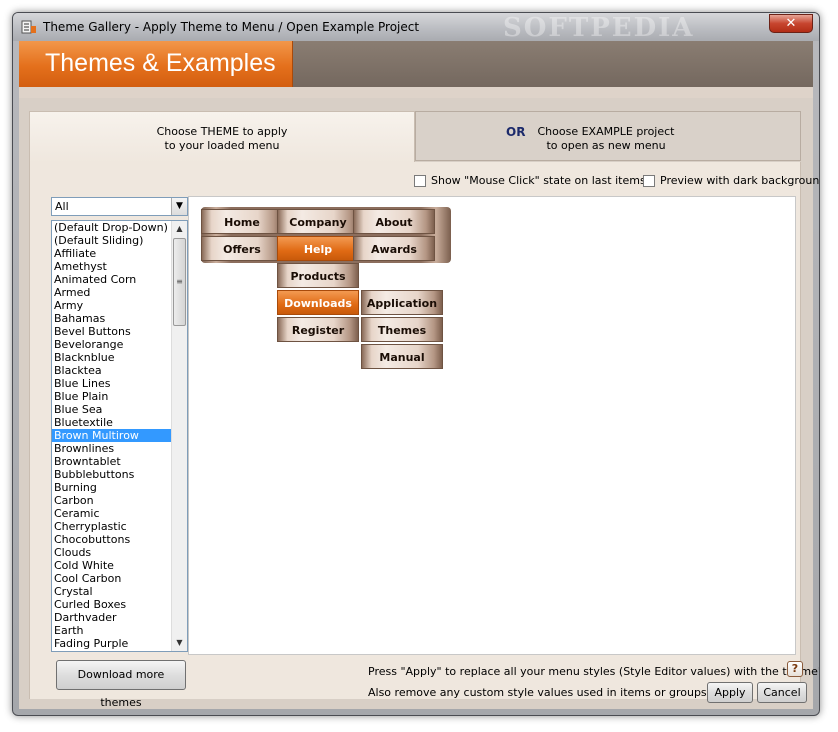  What do you see at coordinates (112, 578) in the screenshot?
I see `theme-list-item: Cool Carbon` at bounding box center [112, 578].